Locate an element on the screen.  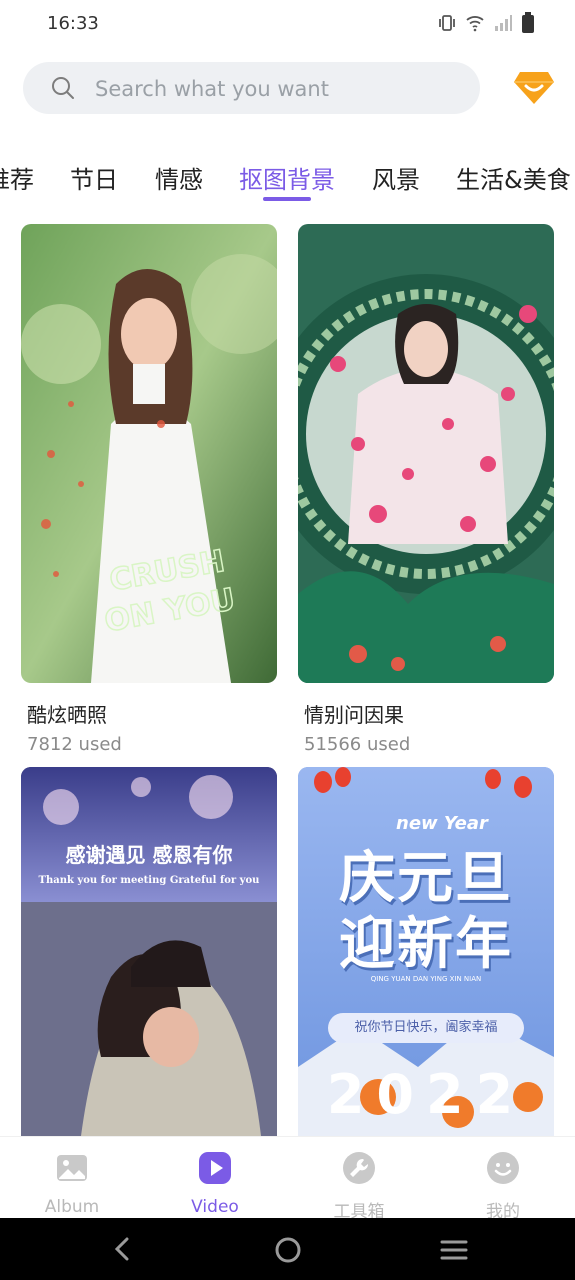
big-title-line2: 迎新年 is located at coordinates (426, 944).